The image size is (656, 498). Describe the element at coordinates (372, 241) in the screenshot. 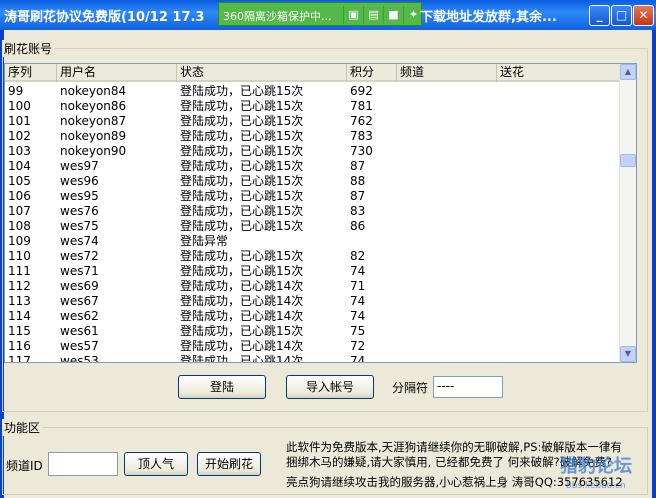

I see `cell-points` at that location.